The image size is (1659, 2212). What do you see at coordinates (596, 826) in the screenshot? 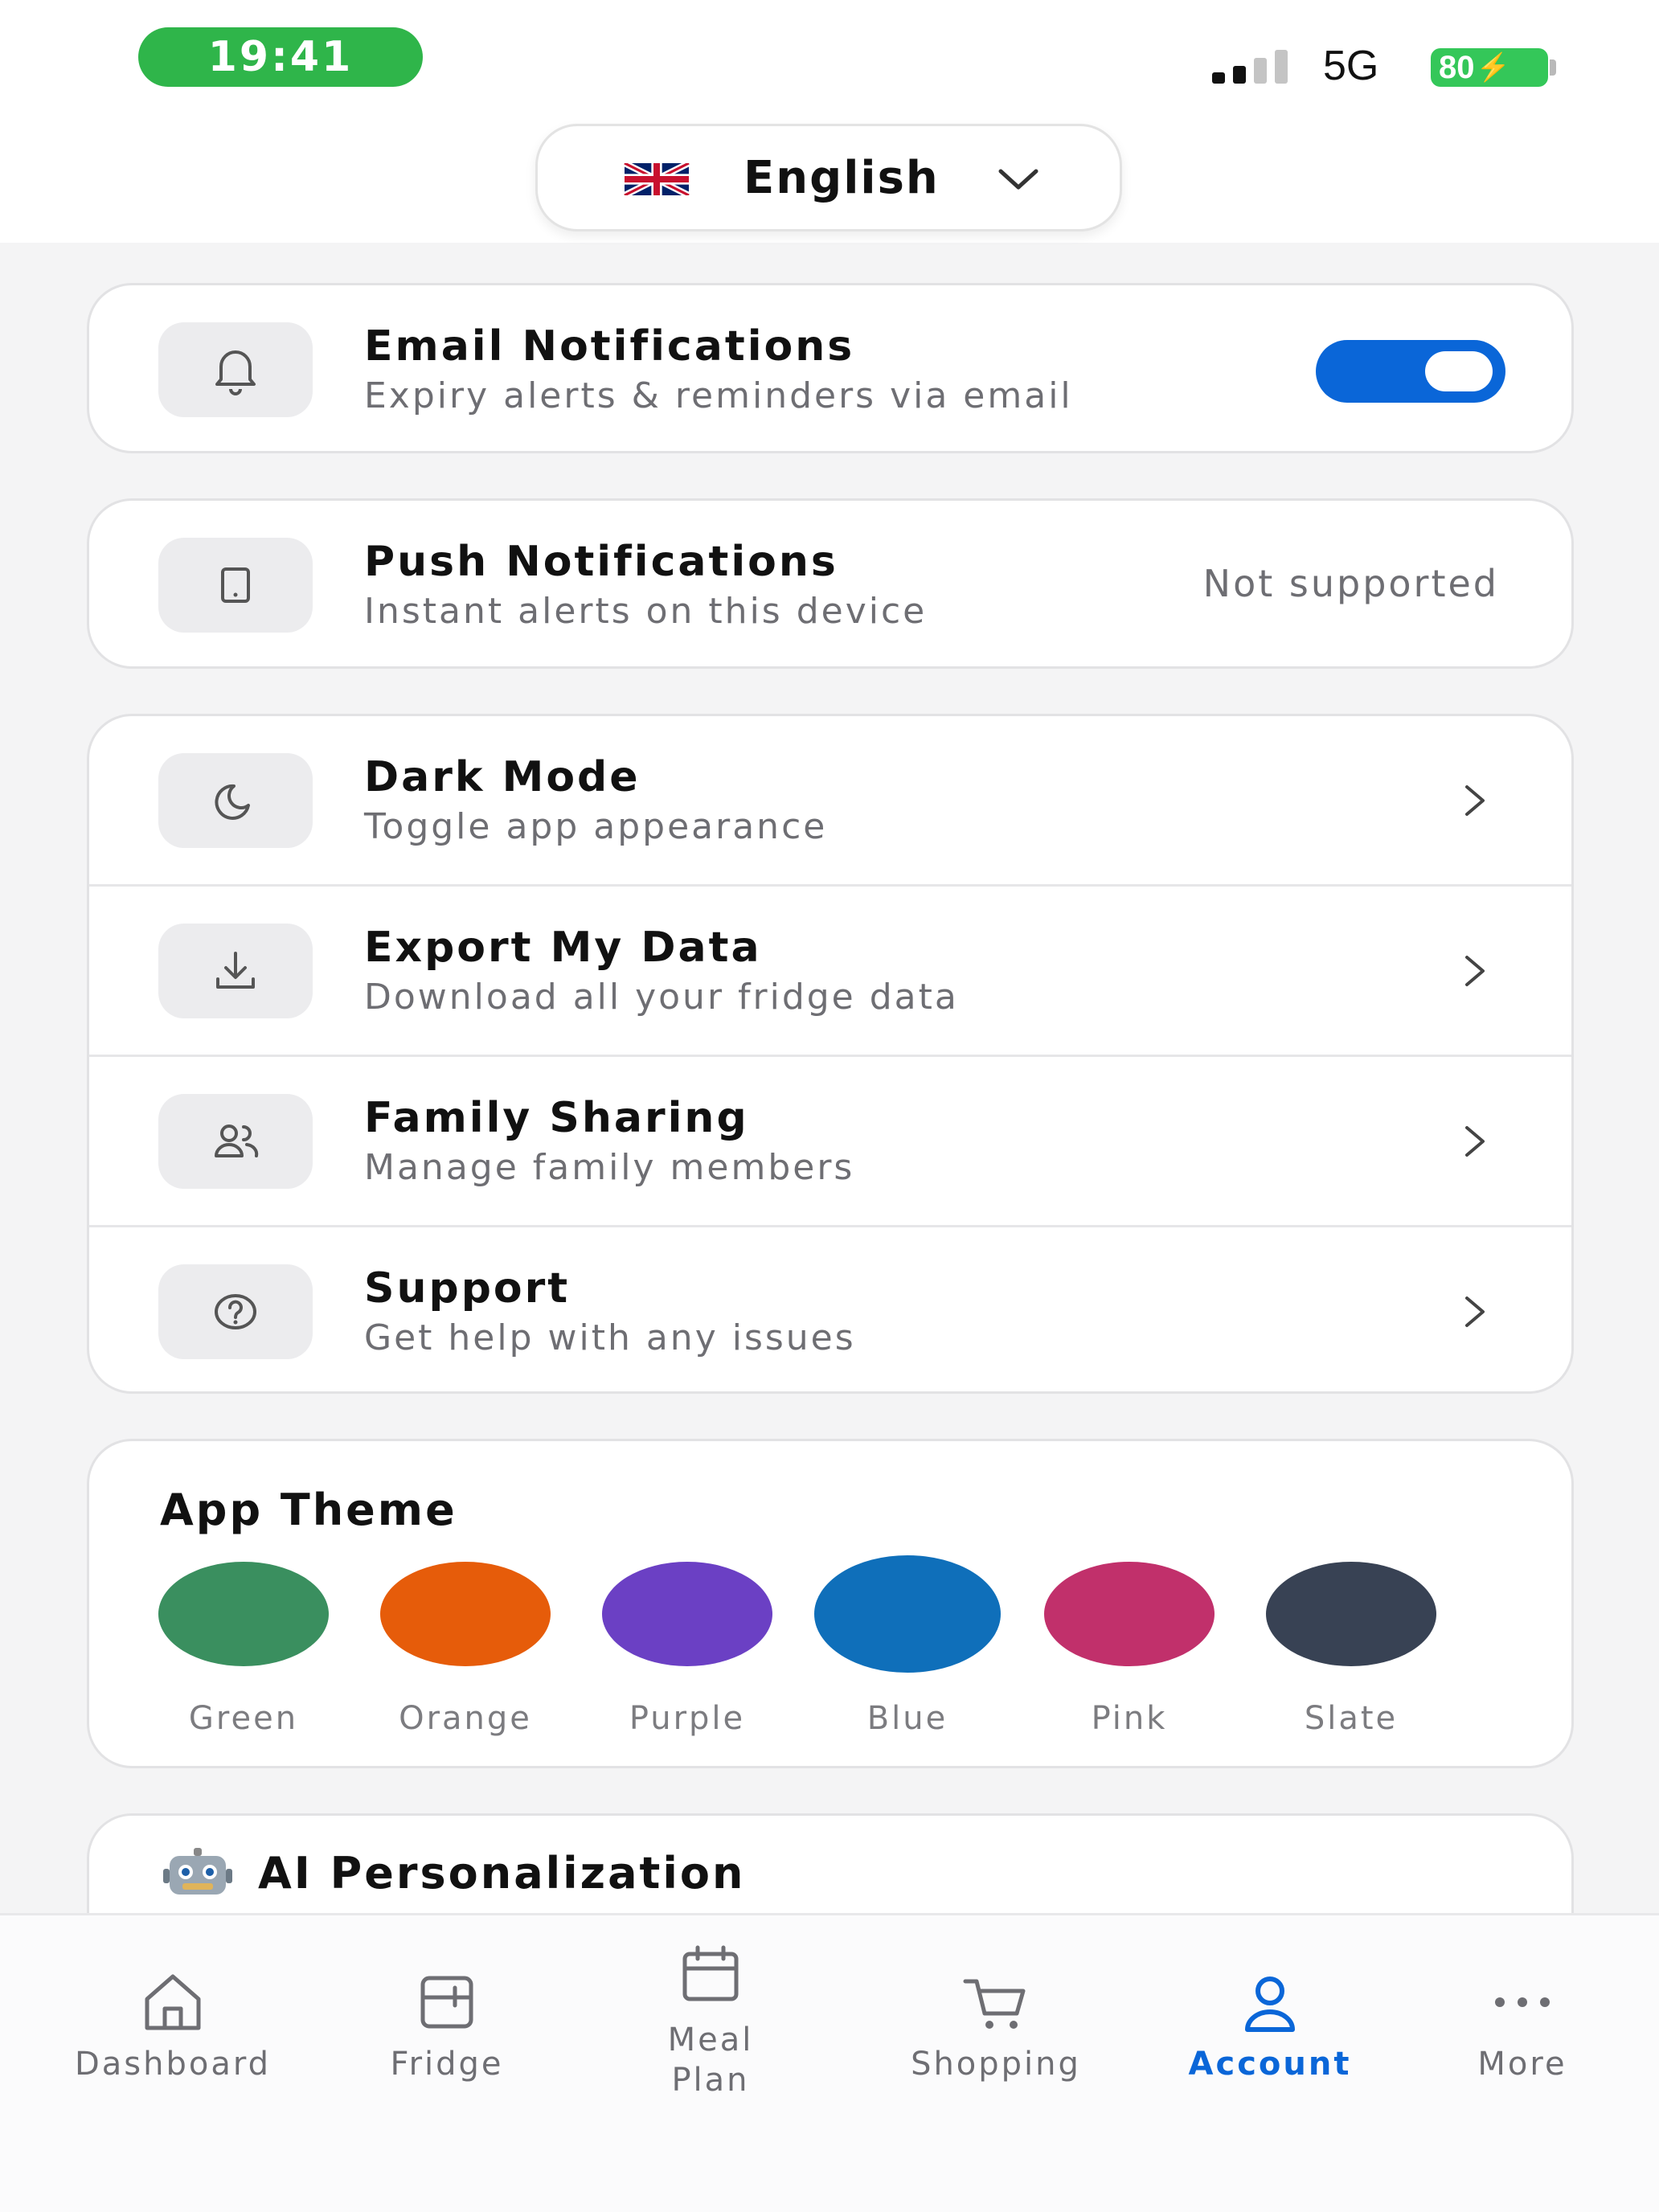
I see `settings-item-subtitle: Toggle app appearance` at bounding box center [596, 826].